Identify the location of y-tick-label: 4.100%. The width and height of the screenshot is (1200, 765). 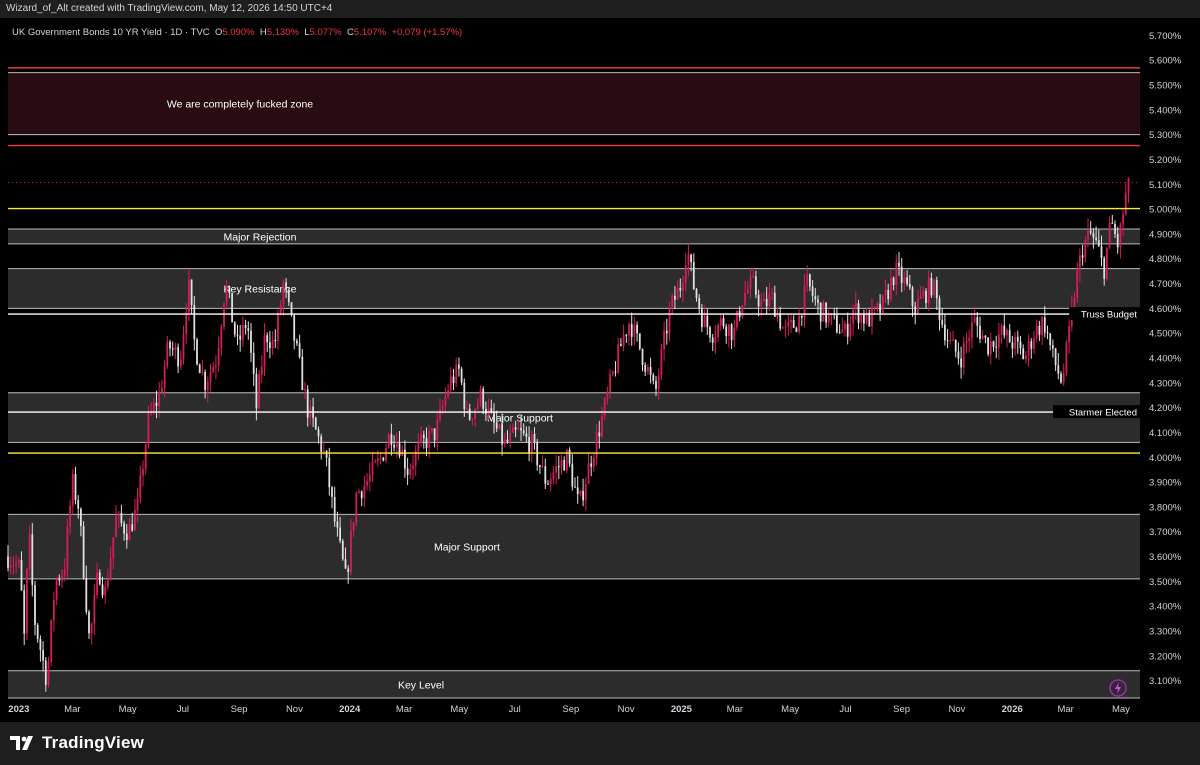
(1165, 433).